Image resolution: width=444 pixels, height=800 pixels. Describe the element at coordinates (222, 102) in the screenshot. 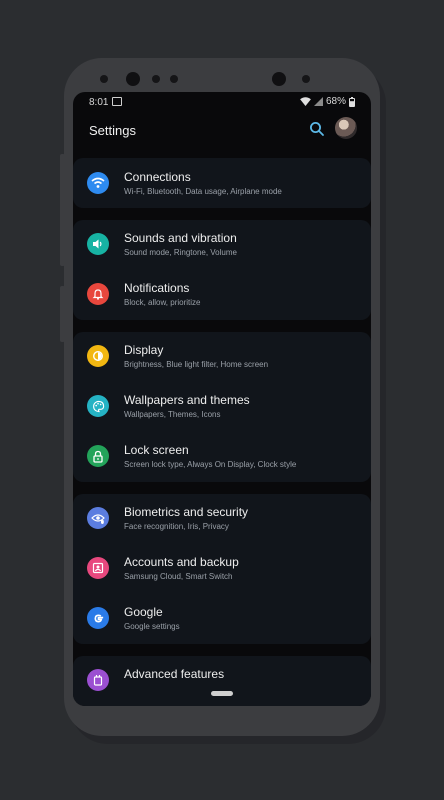

I see `status-bar: 8:01 68%` at that location.